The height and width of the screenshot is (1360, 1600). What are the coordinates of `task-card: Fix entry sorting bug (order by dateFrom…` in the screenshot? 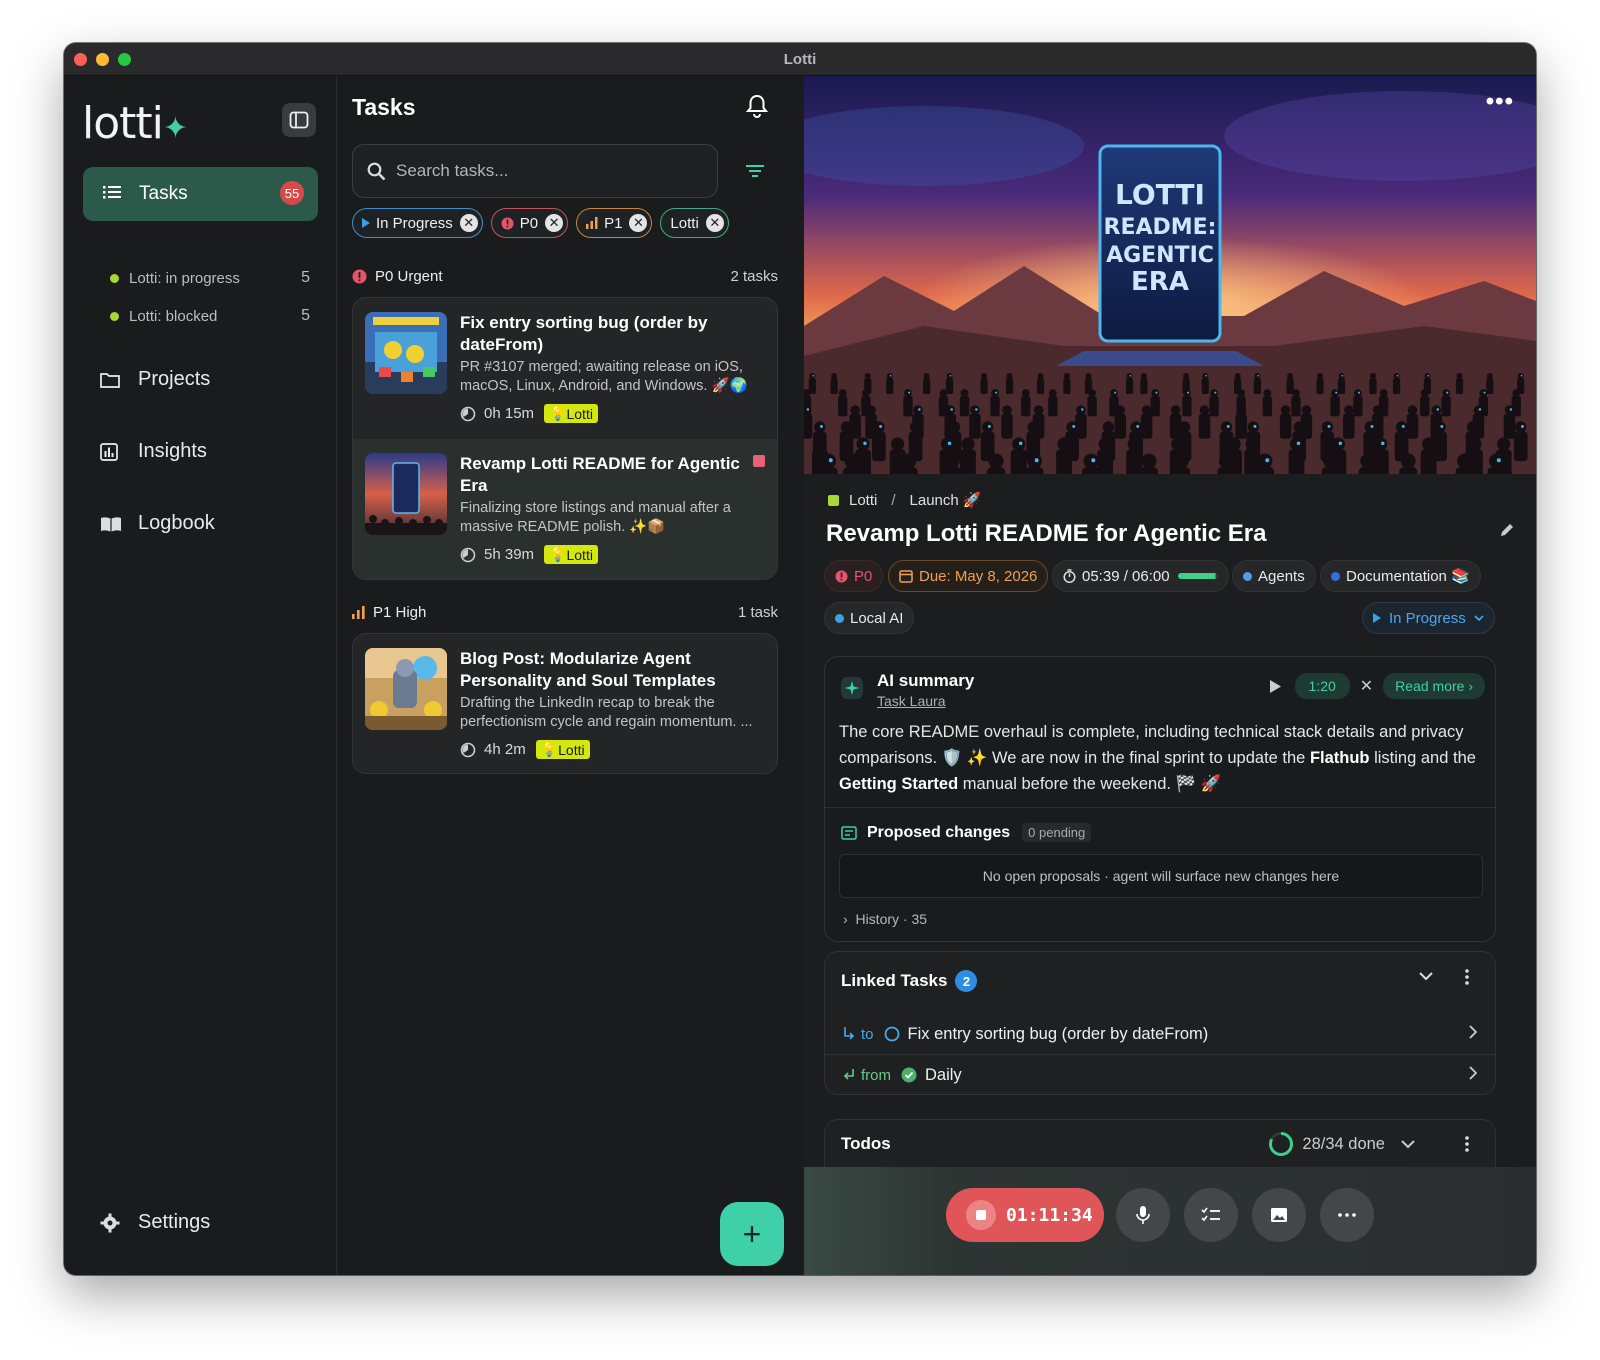 It's located at (565, 368).